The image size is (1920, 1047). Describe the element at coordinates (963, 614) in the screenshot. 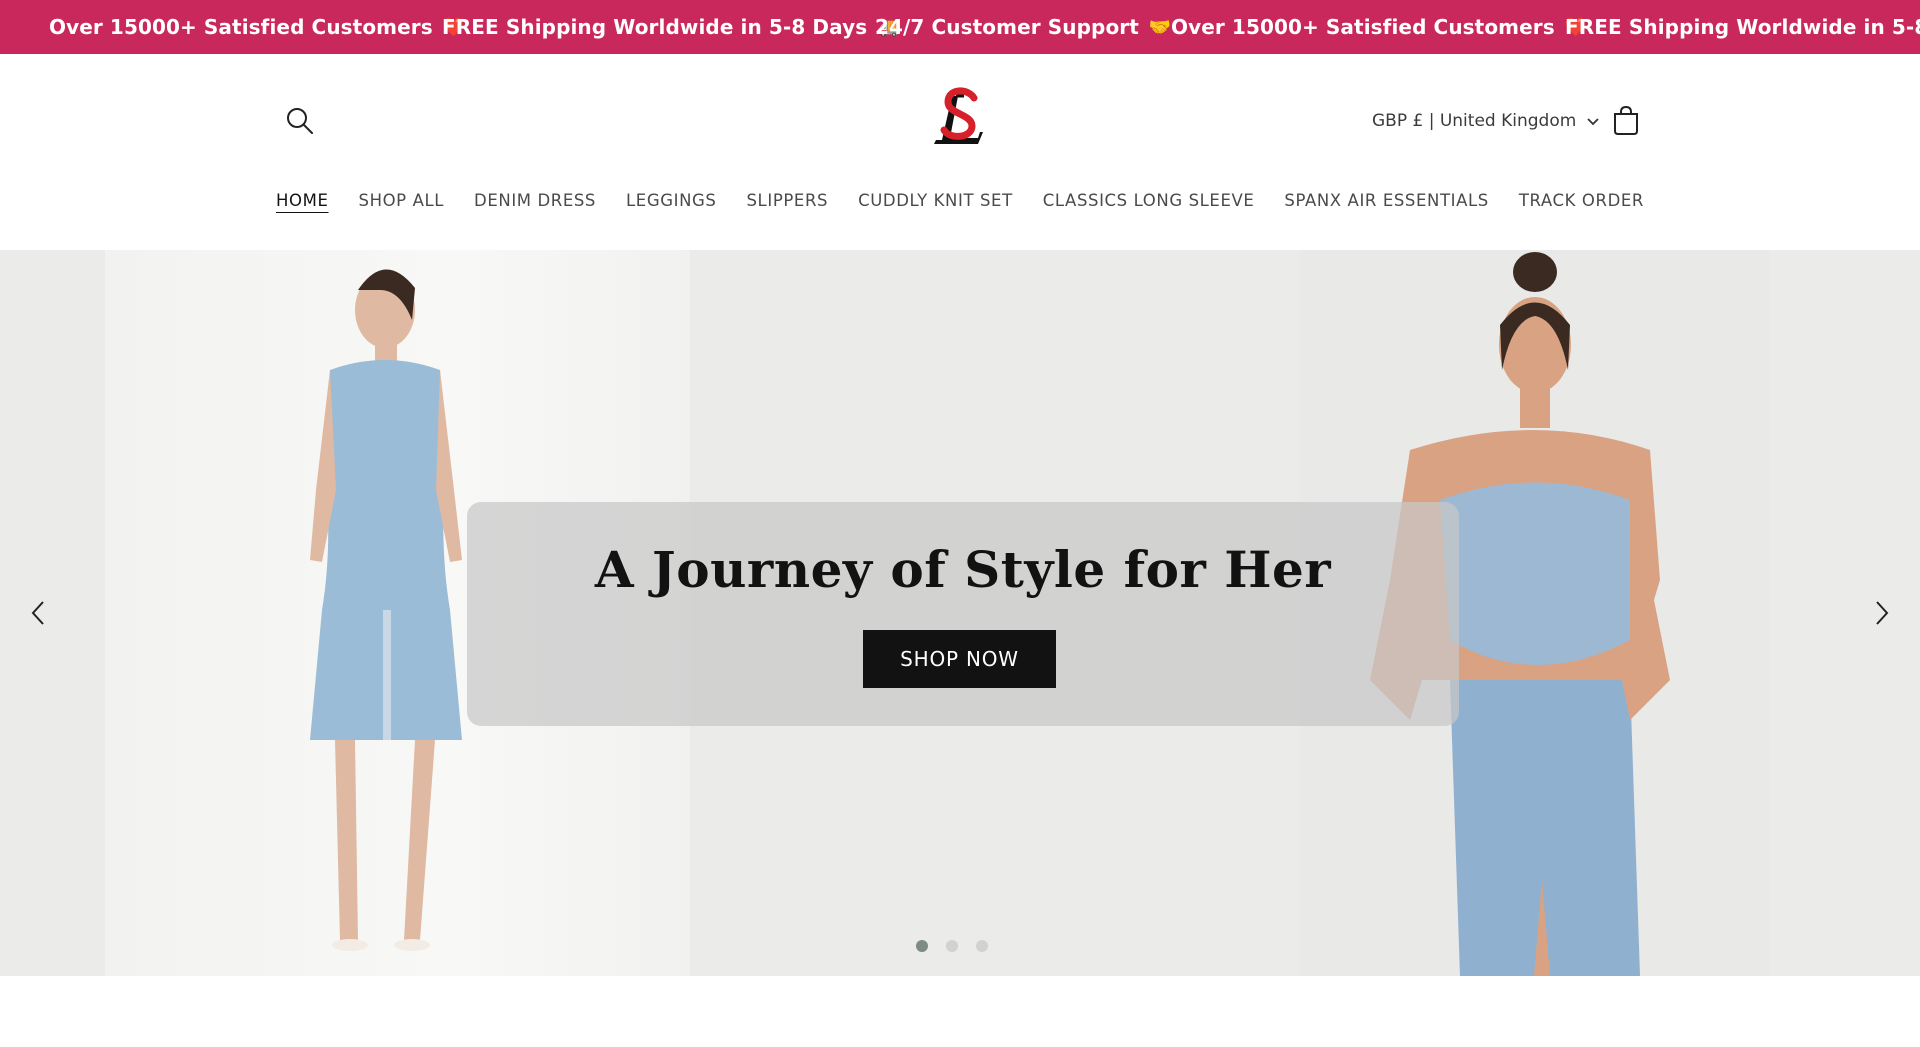

I see `hero-text-panel` at that location.